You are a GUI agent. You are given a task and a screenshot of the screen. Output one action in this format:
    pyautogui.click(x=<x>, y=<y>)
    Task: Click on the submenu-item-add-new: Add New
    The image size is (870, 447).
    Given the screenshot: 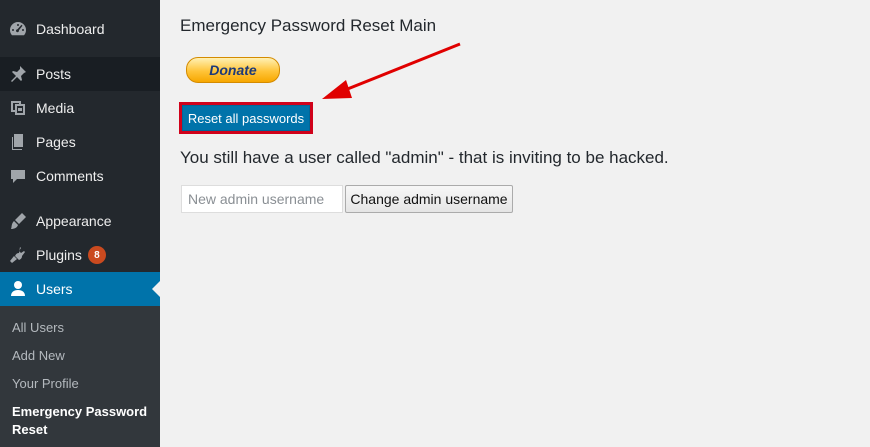 What is the action you would take?
    pyautogui.click(x=38, y=355)
    